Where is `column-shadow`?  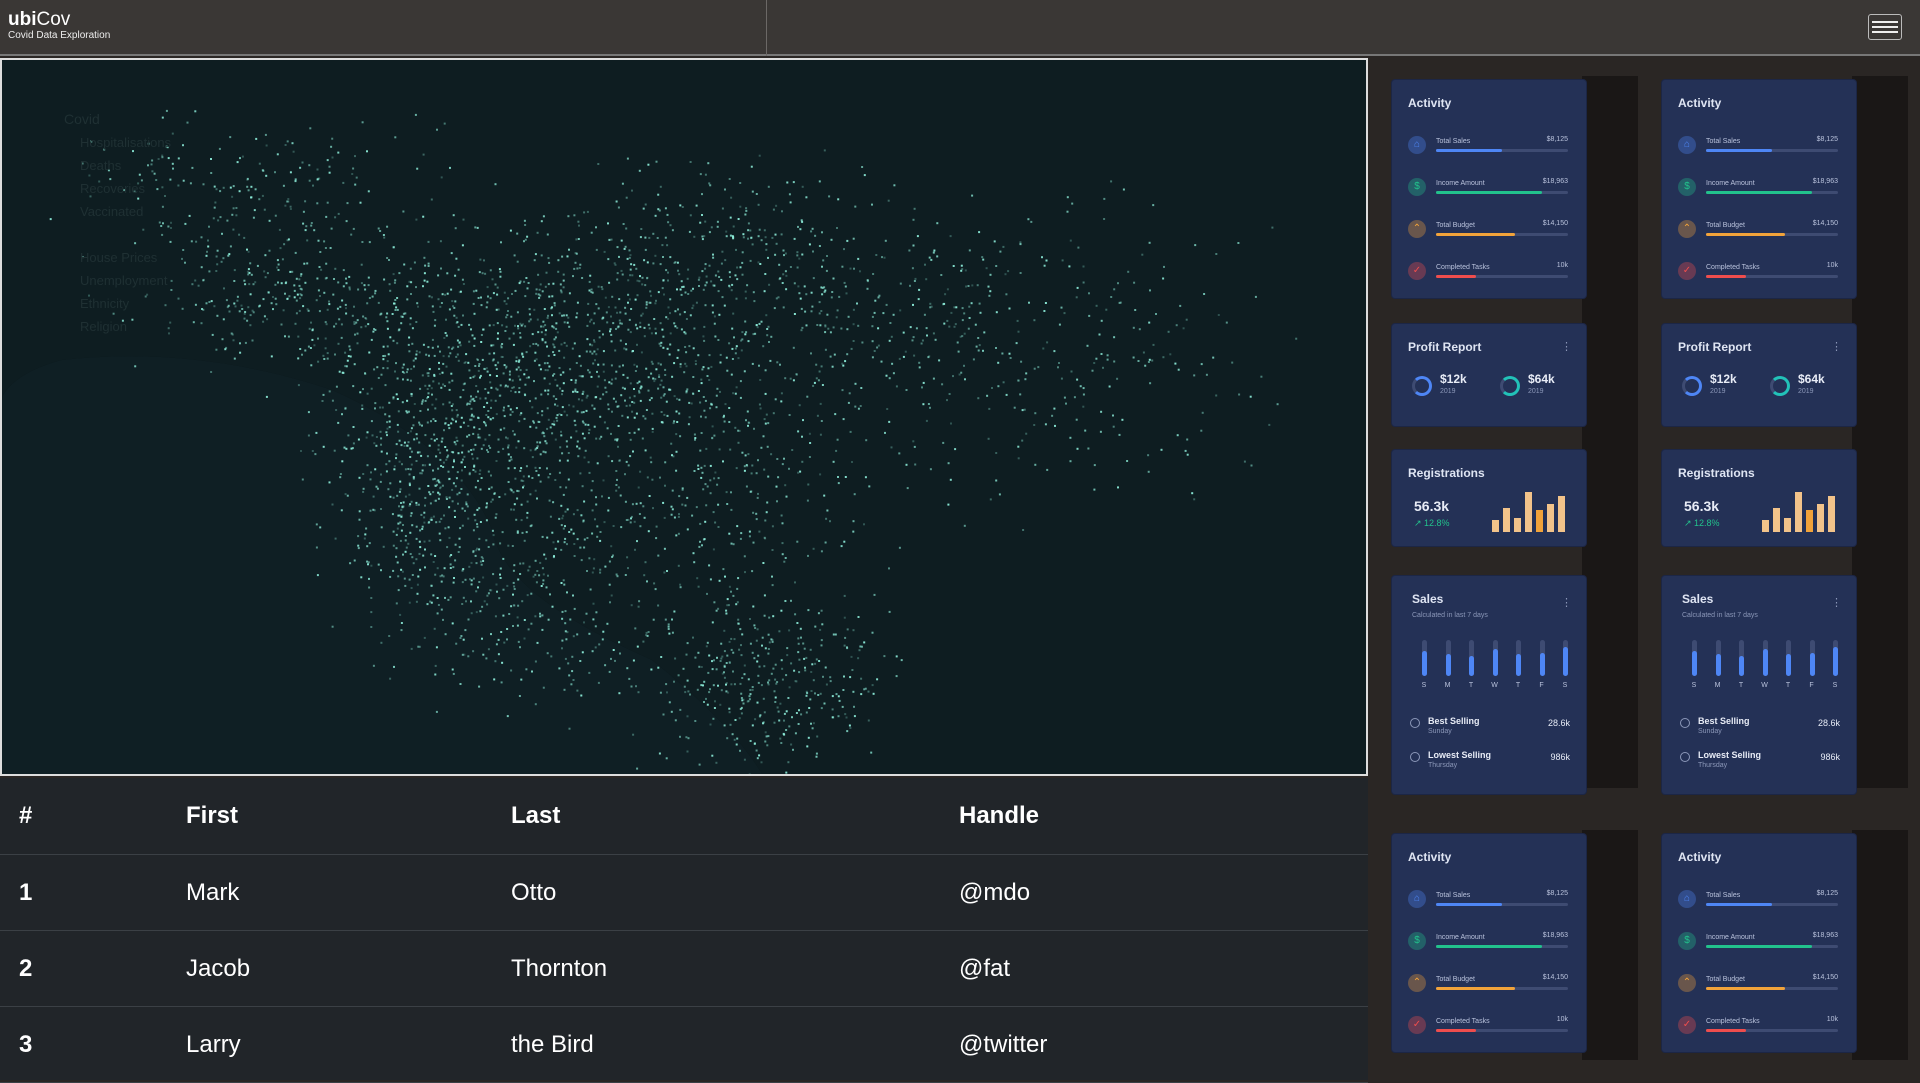
column-shadow is located at coordinates (1610, 945).